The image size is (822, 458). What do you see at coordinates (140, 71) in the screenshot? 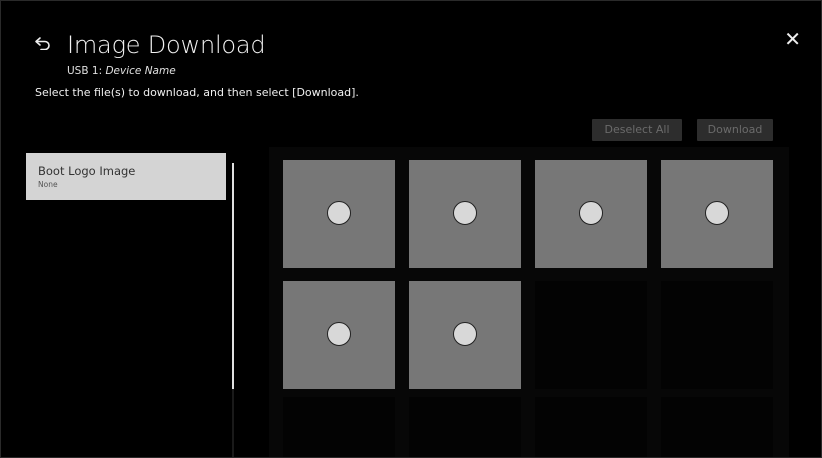
I see `device-name: Device Name` at bounding box center [140, 71].